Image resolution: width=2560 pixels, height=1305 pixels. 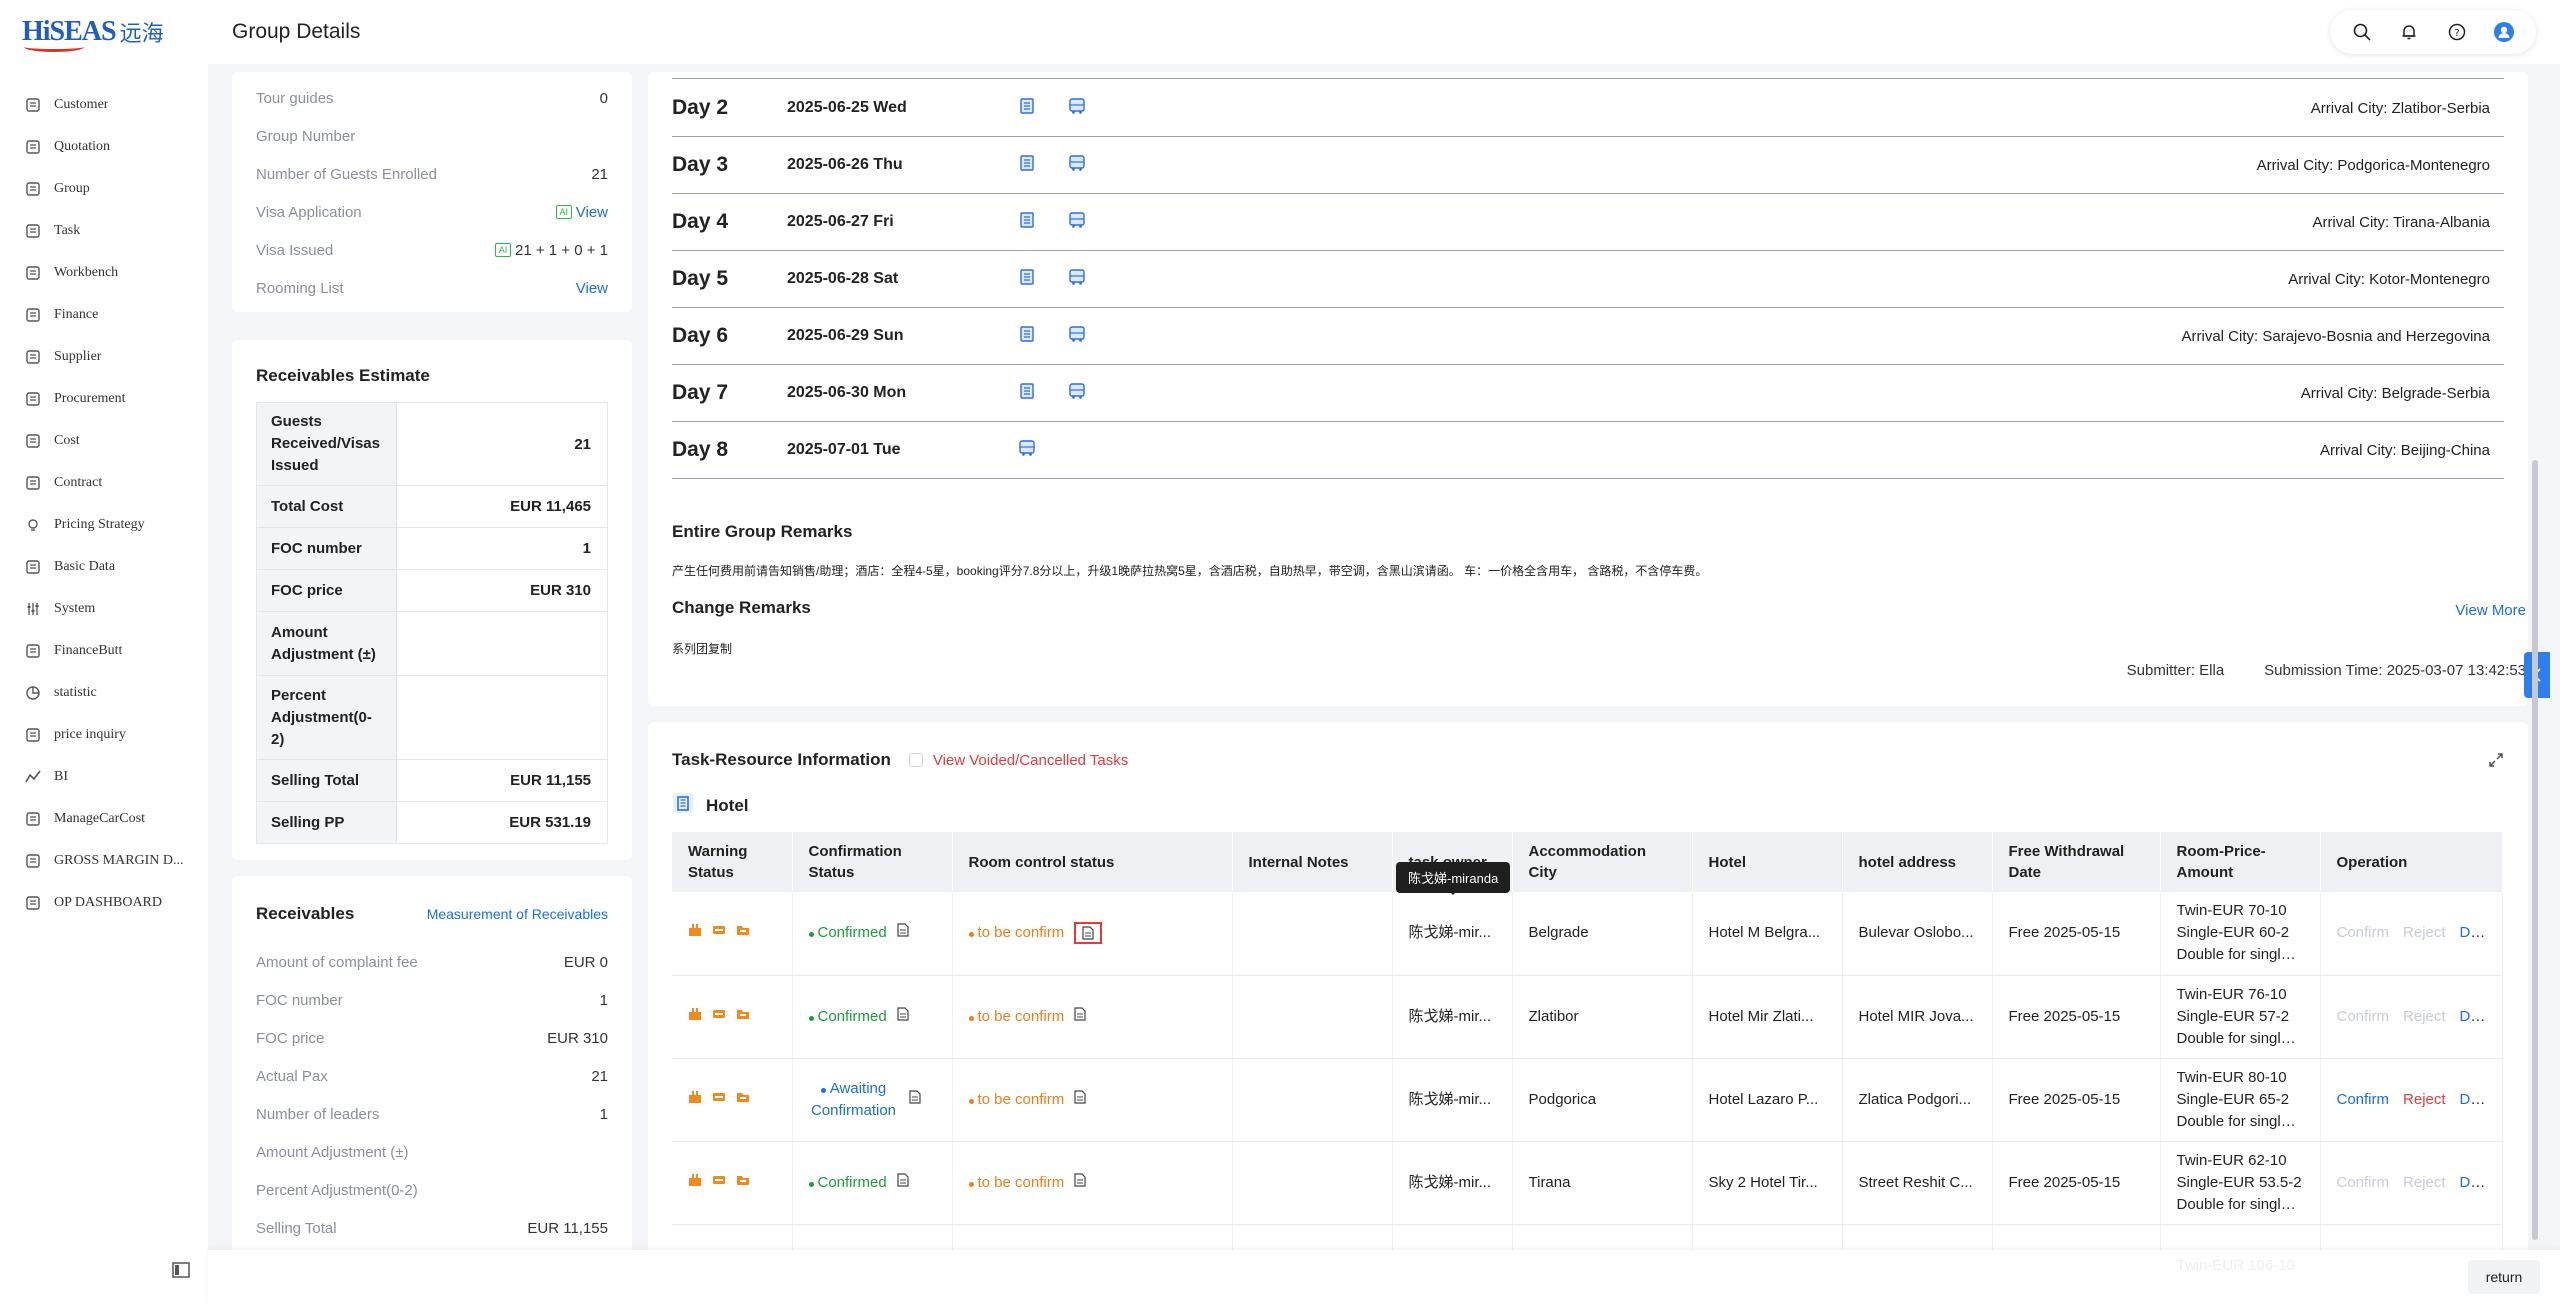 I want to click on sidebar-item-system: System, so click(x=104, y=609).